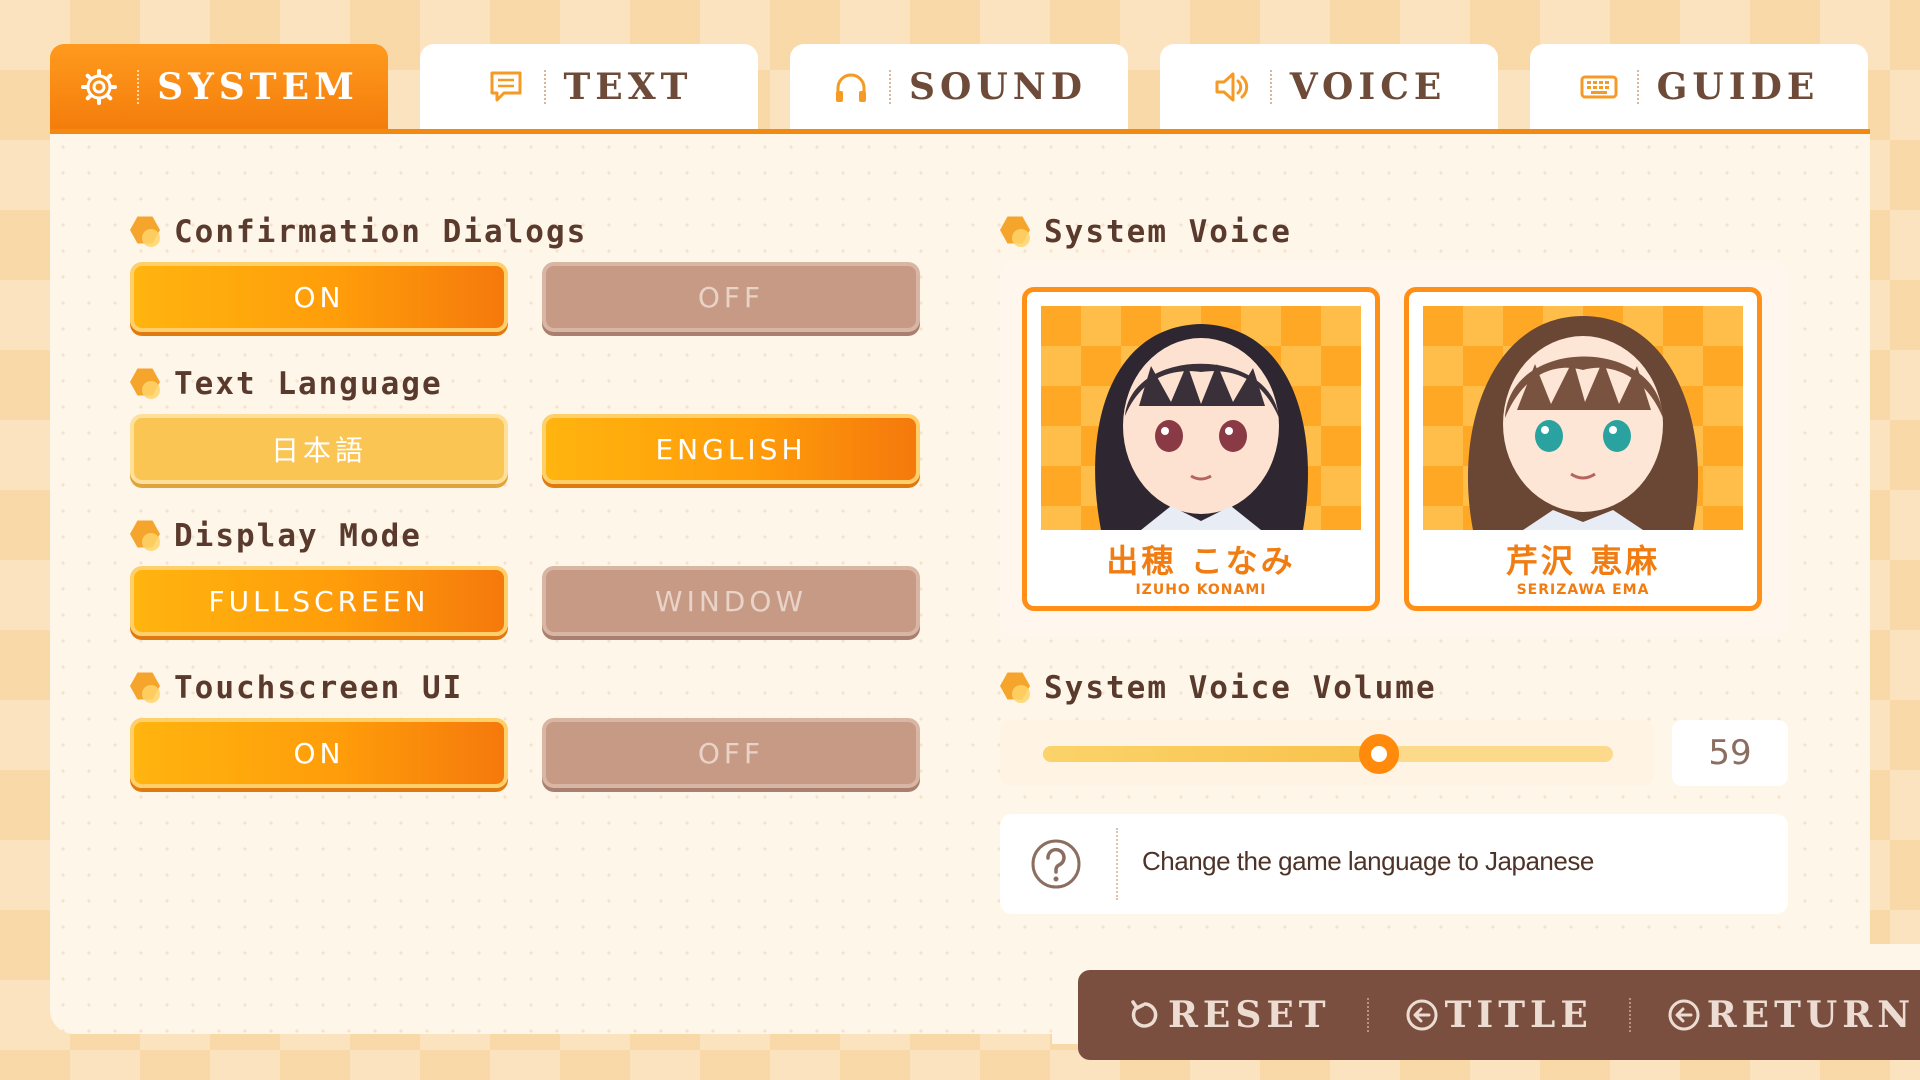  What do you see at coordinates (1117, 864) in the screenshot?
I see `help-divider` at bounding box center [1117, 864].